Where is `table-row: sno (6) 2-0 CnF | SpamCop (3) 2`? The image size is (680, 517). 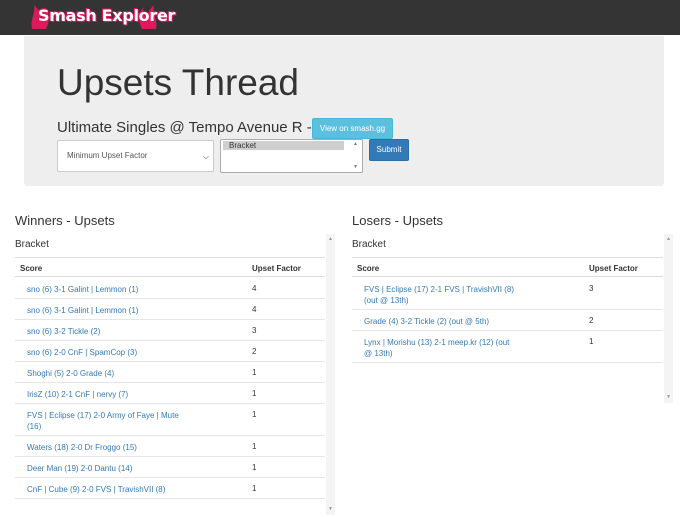 table-row: sno (6) 2-0 CnF | SpamCop (3) 2 is located at coordinates (170, 351).